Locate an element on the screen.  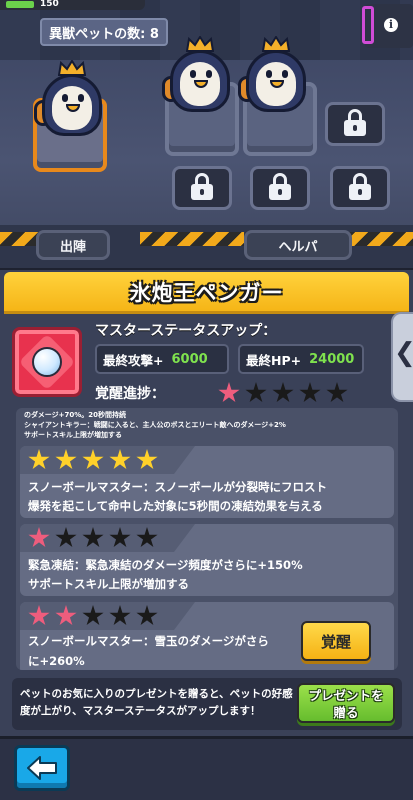
skill-text: スノーボールマスター：スノーボールが分裂時にフロスト is located at coordinates (177, 487).